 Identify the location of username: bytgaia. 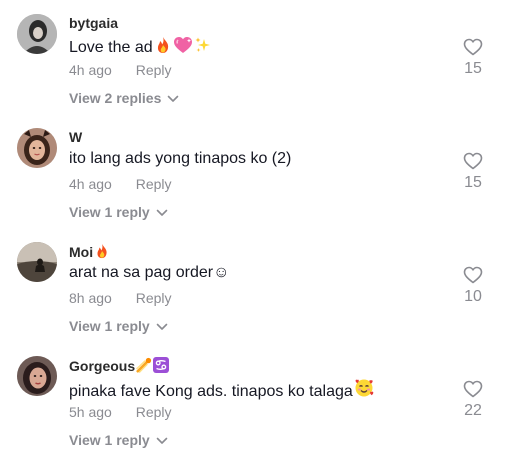
(93, 23).